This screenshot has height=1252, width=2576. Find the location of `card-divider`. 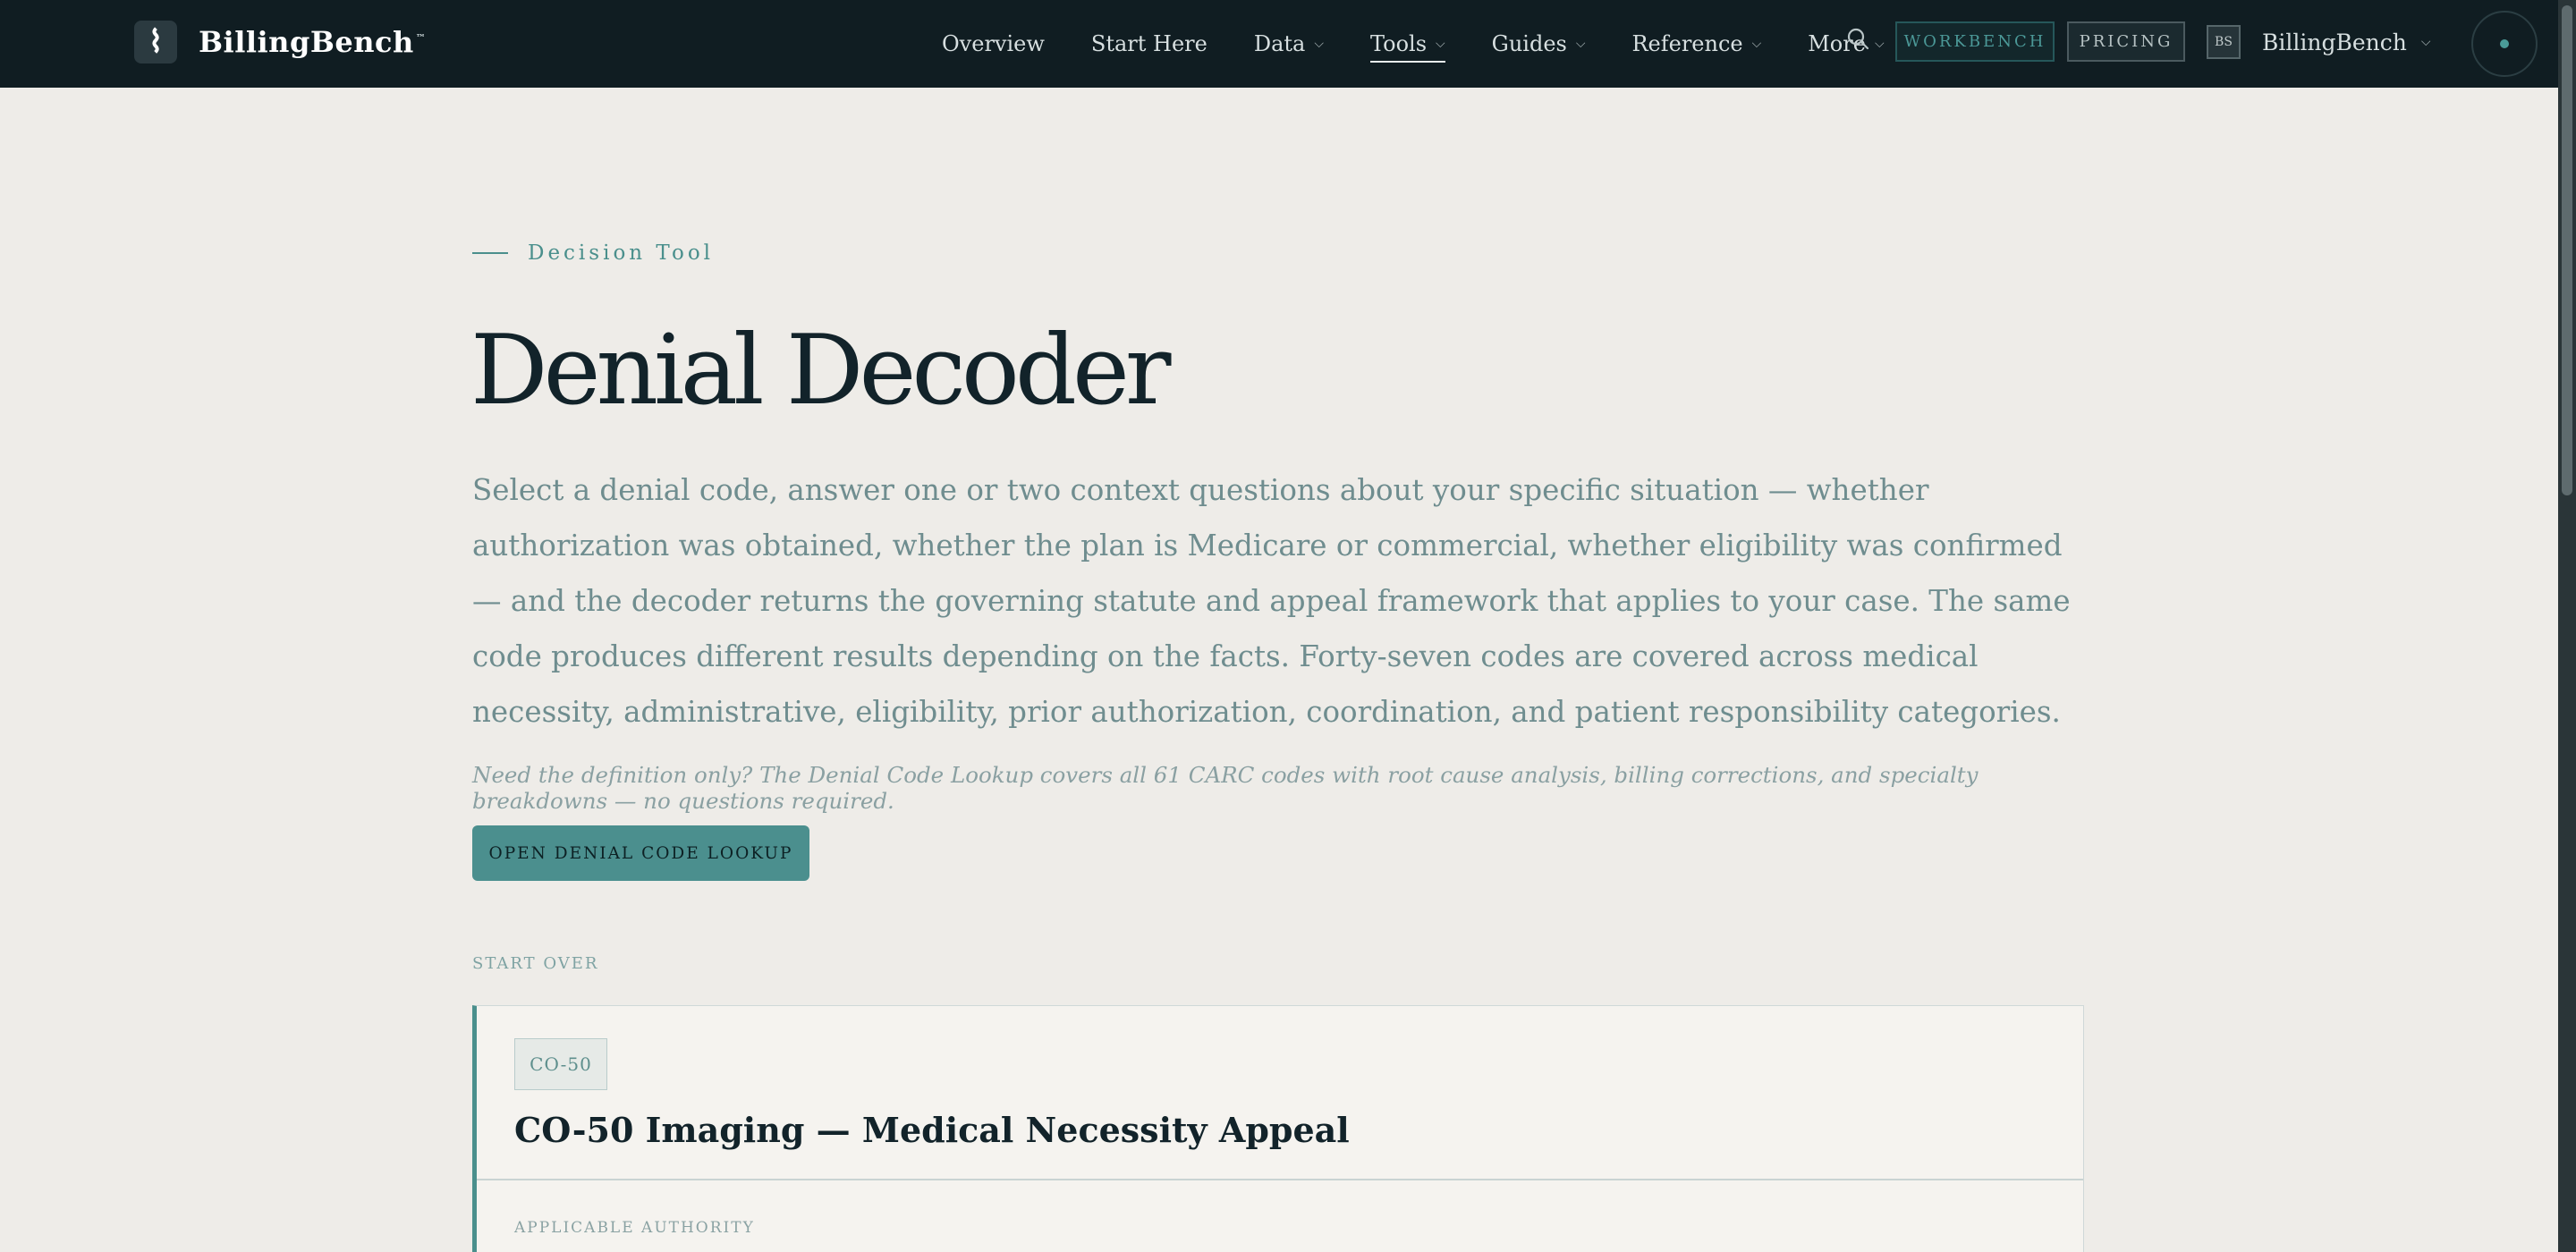

card-divider is located at coordinates (1280, 1179).